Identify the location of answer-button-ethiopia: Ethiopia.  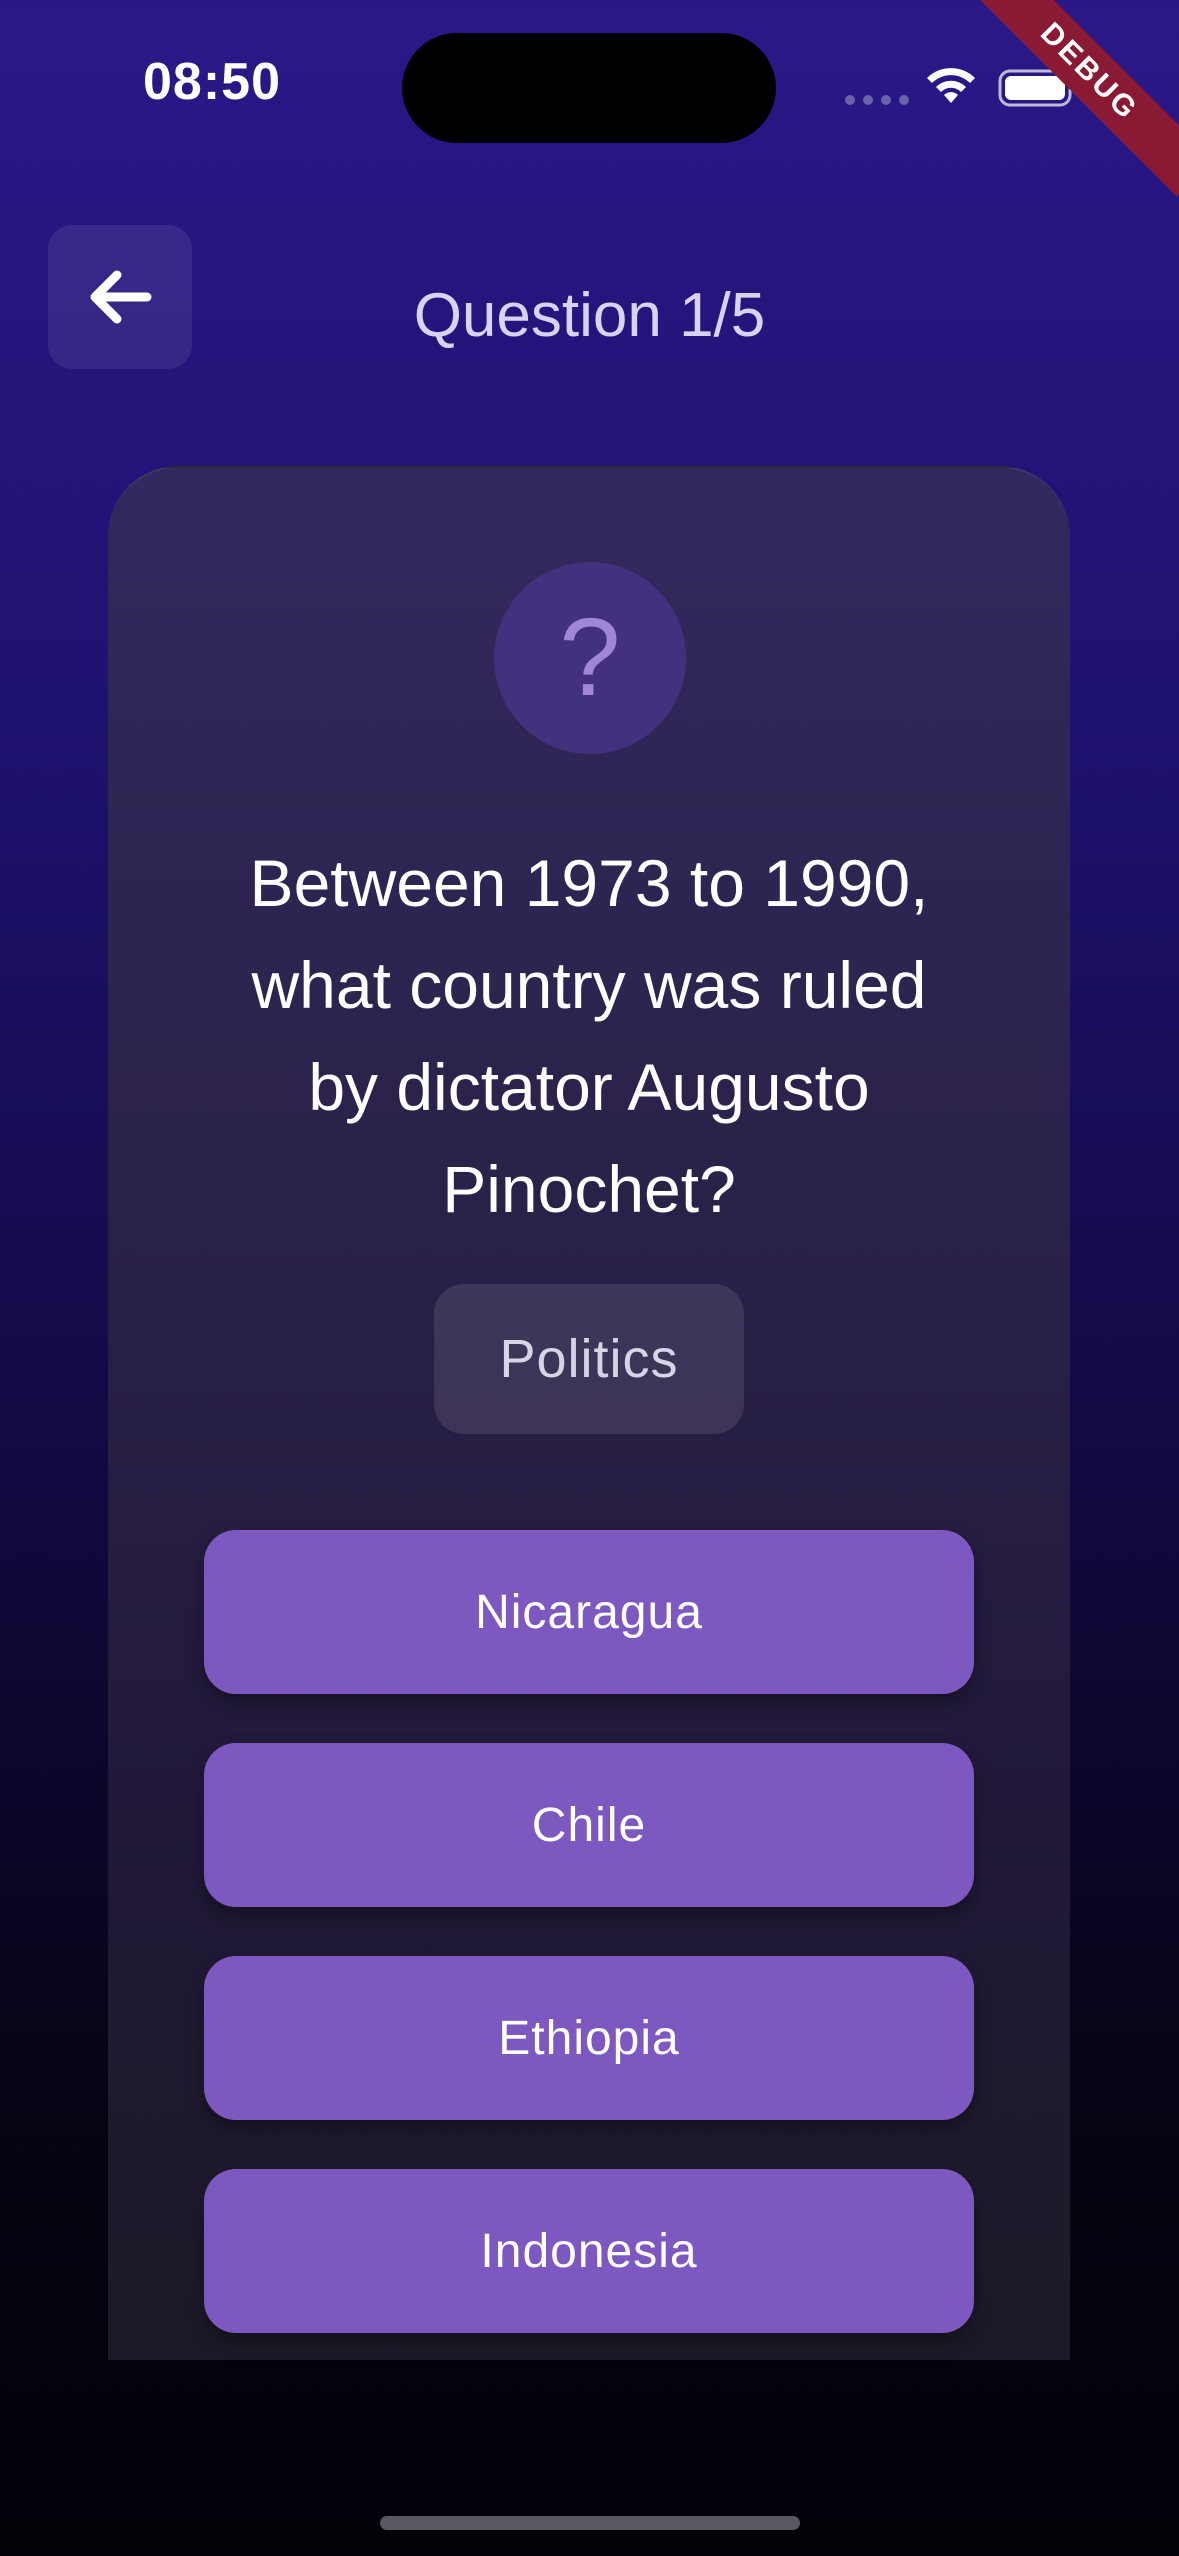
(589, 2038).